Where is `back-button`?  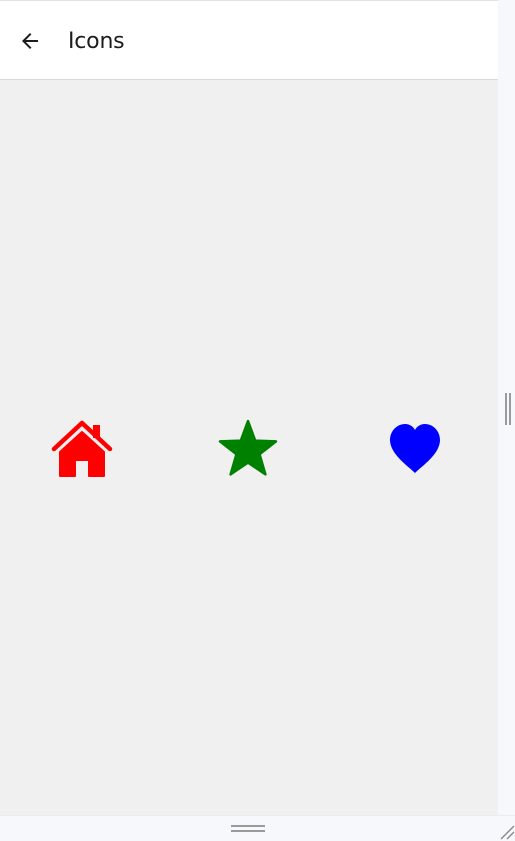 back-button is located at coordinates (30, 41).